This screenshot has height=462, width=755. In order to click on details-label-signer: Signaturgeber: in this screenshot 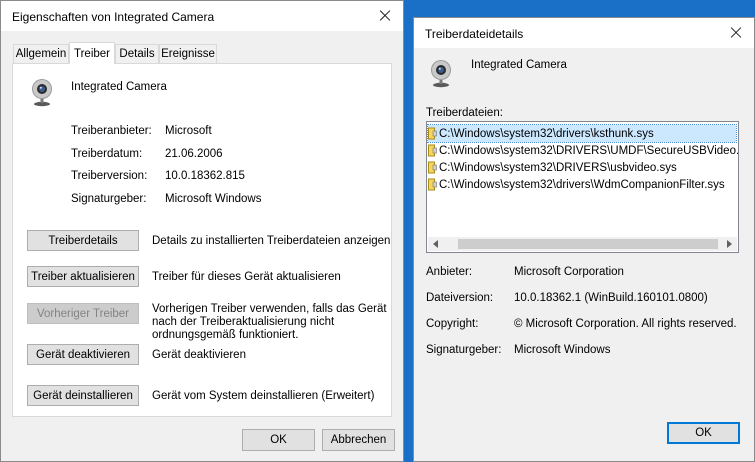, I will do `click(464, 350)`.